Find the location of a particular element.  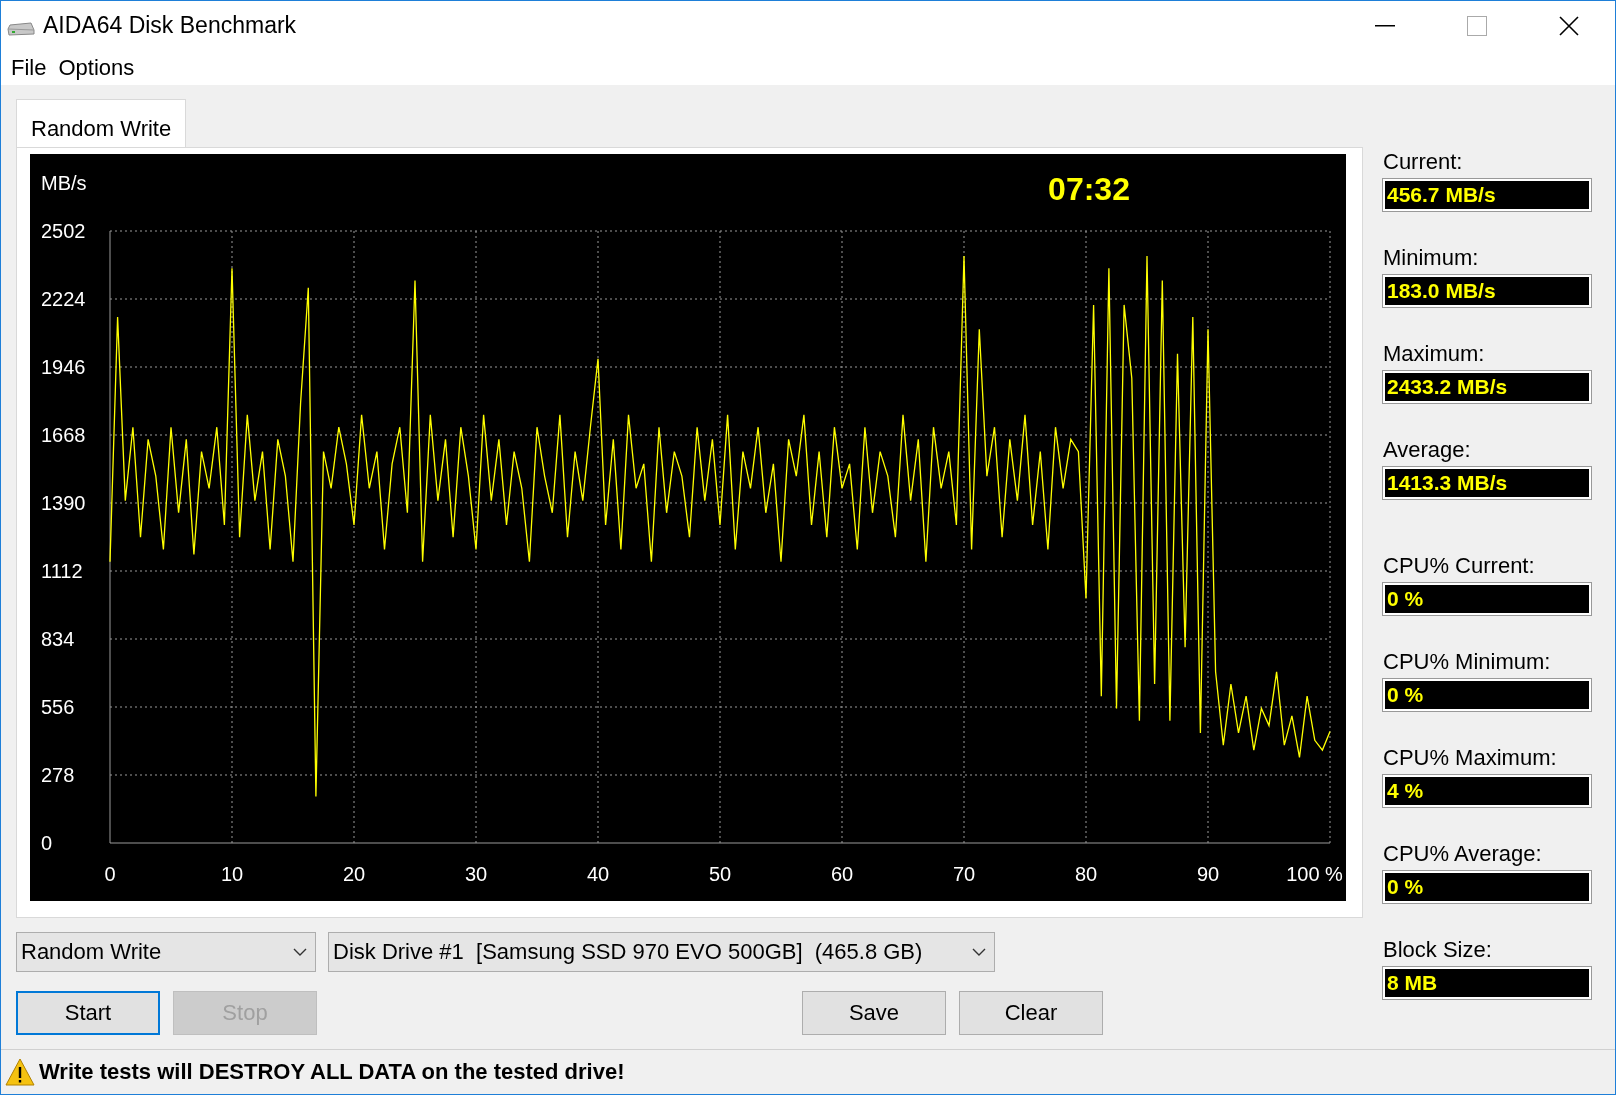

axis-label: 2224 is located at coordinates (63, 299).